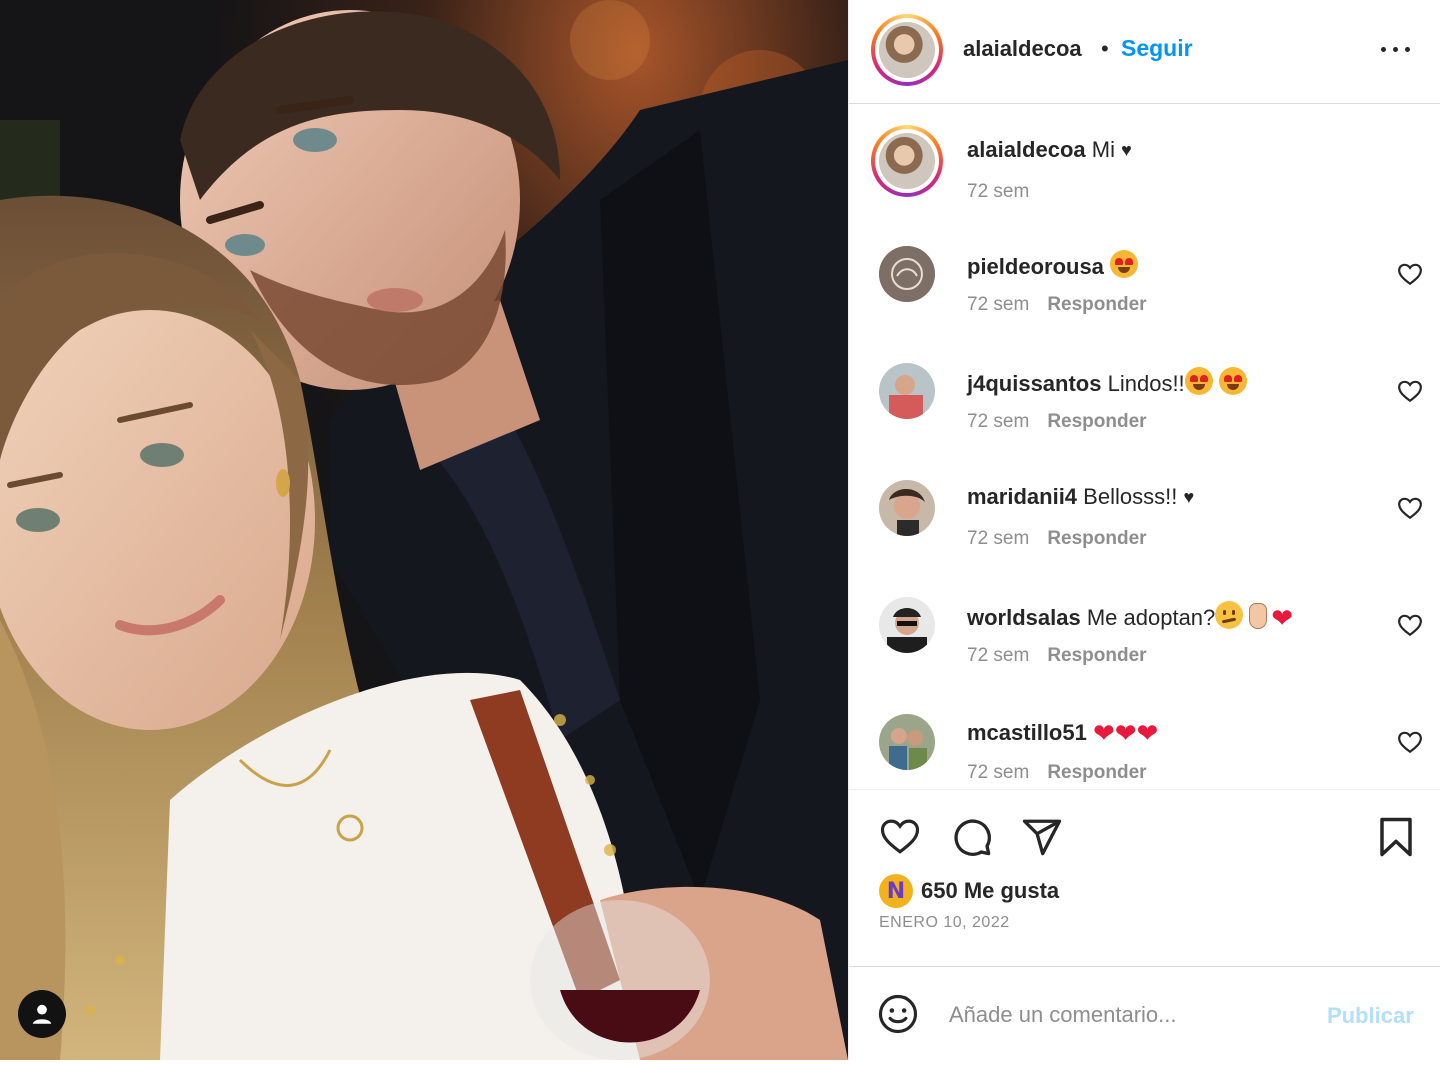 Image resolution: width=1440 pixels, height=1065 pixels. What do you see at coordinates (1146, 383) in the screenshot?
I see `comment-body: Lindos!!` at bounding box center [1146, 383].